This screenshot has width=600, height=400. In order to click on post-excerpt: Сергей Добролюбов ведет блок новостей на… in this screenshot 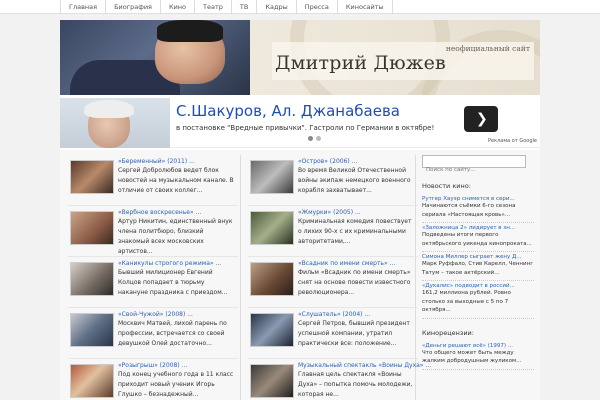, I will do `click(176, 180)`.